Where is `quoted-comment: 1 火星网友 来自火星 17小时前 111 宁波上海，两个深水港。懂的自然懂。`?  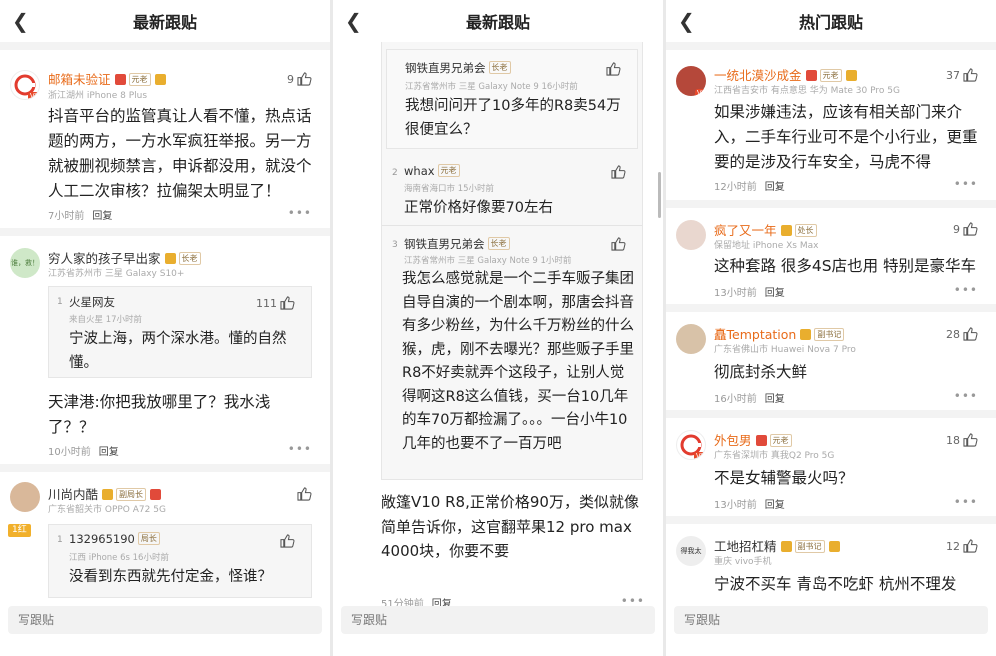
quoted-comment: 1 火星网友 来自火星 17小时前 111 宁波上海，两个深水港。懂的自然懂。 is located at coordinates (180, 332).